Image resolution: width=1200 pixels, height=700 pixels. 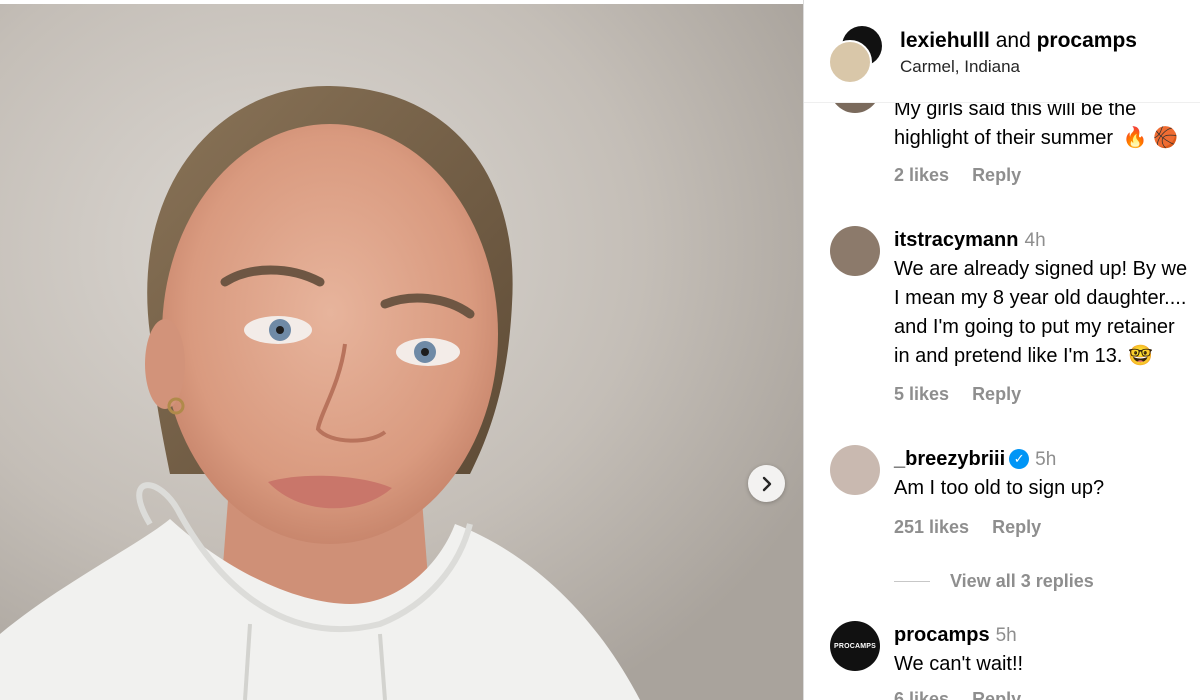 I want to click on avatar: PROCAMPS, so click(x=855, y=646).